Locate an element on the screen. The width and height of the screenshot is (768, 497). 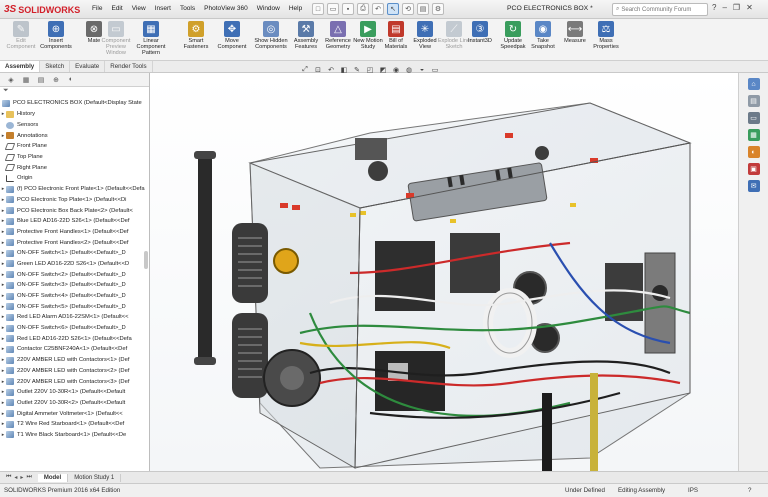
tree-item: ▸ Blue LED AD16-22D S26<1> (Default<<Def is located at coordinates (74, 221).